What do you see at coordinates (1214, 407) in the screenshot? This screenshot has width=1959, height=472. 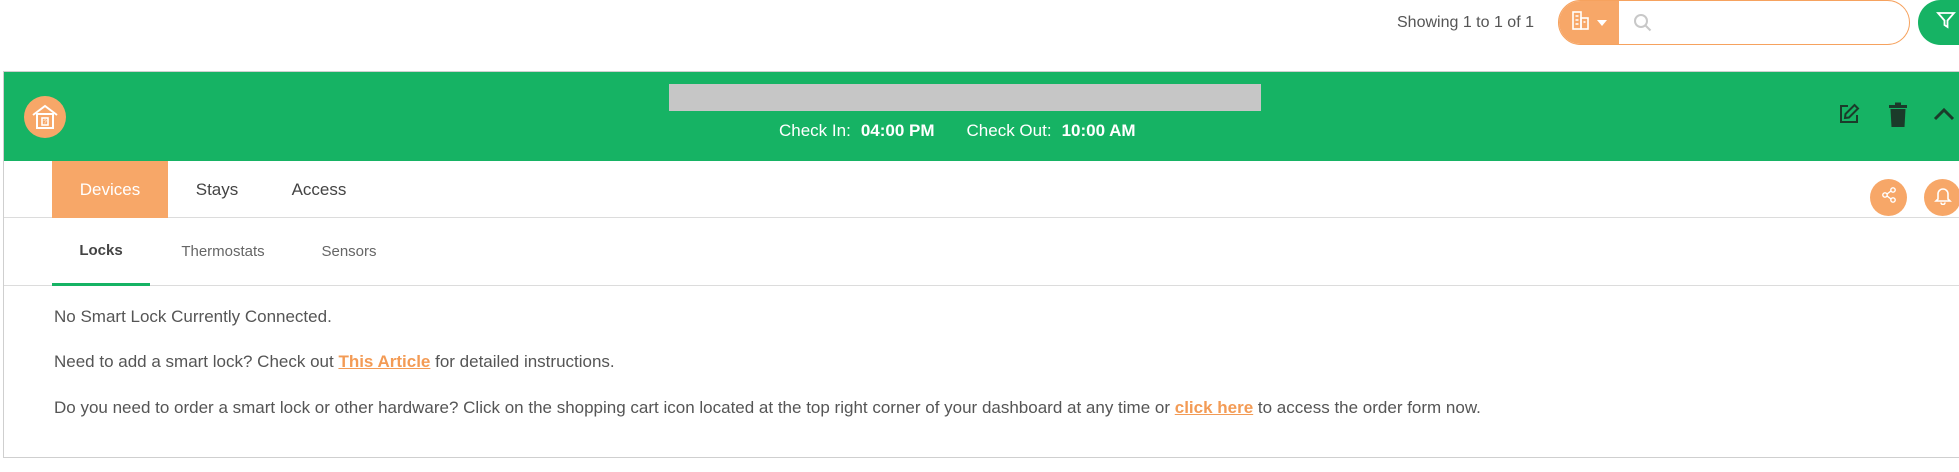 I see `click-here-link: click here` at bounding box center [1214, 407].